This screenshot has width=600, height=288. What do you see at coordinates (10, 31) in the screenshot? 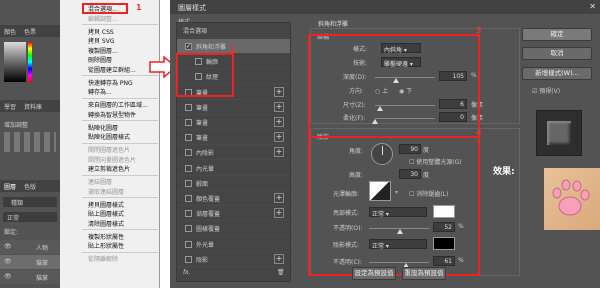
I see `tab-color: 顏色` at bounding box center [10, 31].